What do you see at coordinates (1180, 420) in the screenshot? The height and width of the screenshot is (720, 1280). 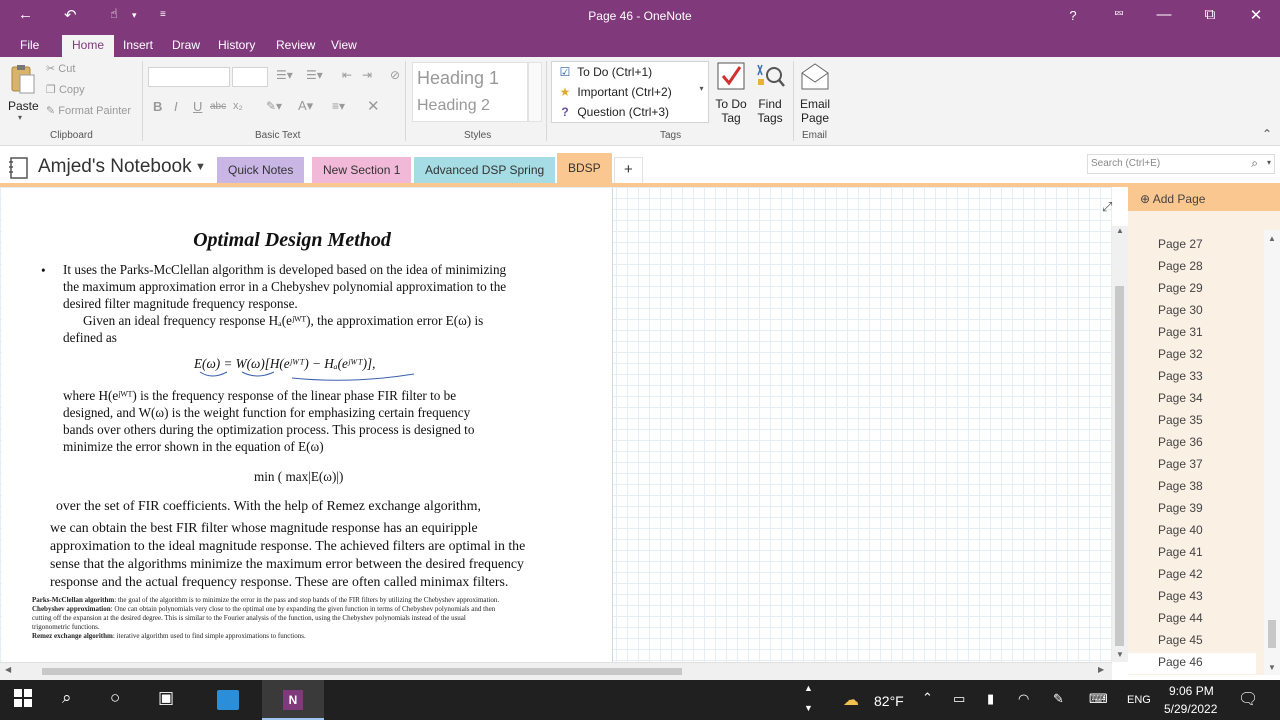 I see `page-item: Page 35` at bounding box center [1180, 420].